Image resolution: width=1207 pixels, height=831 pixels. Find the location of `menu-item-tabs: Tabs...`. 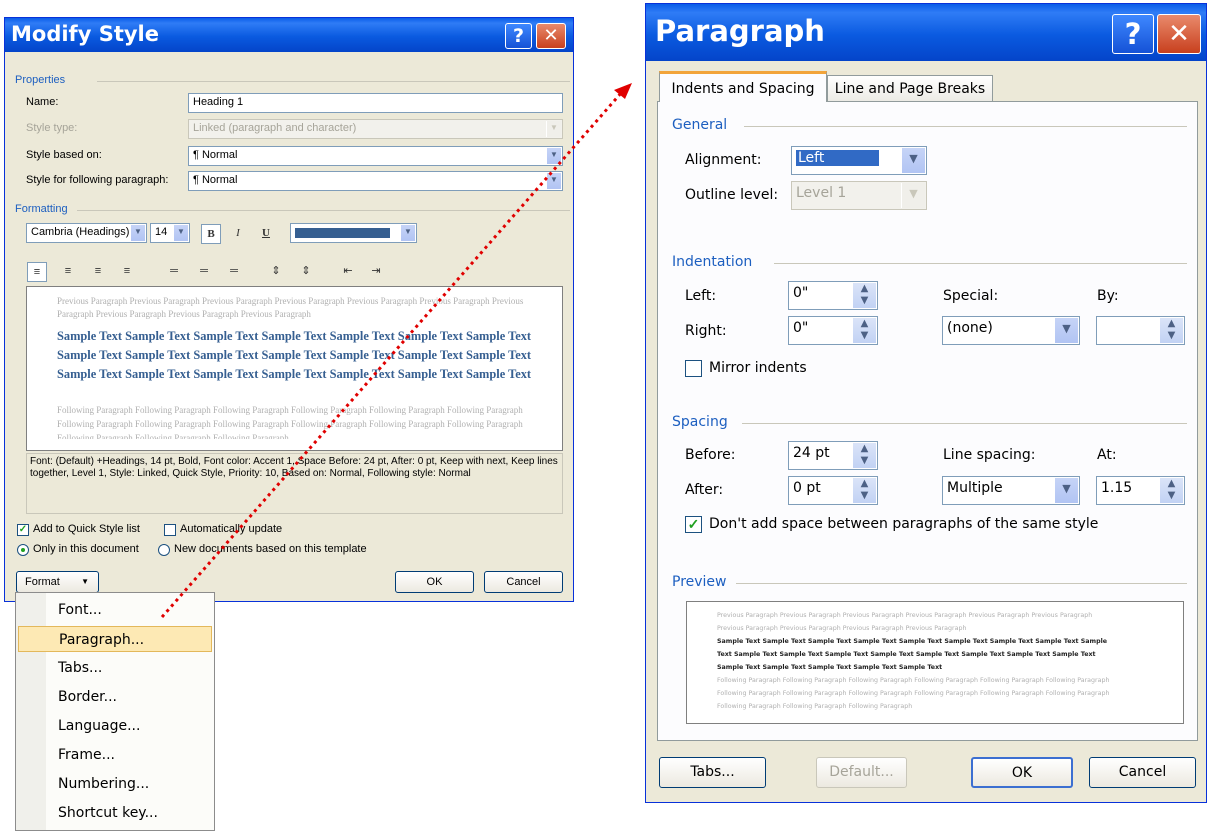

menu-item-tabs: Tabs... is located at coordinates (115, 668).